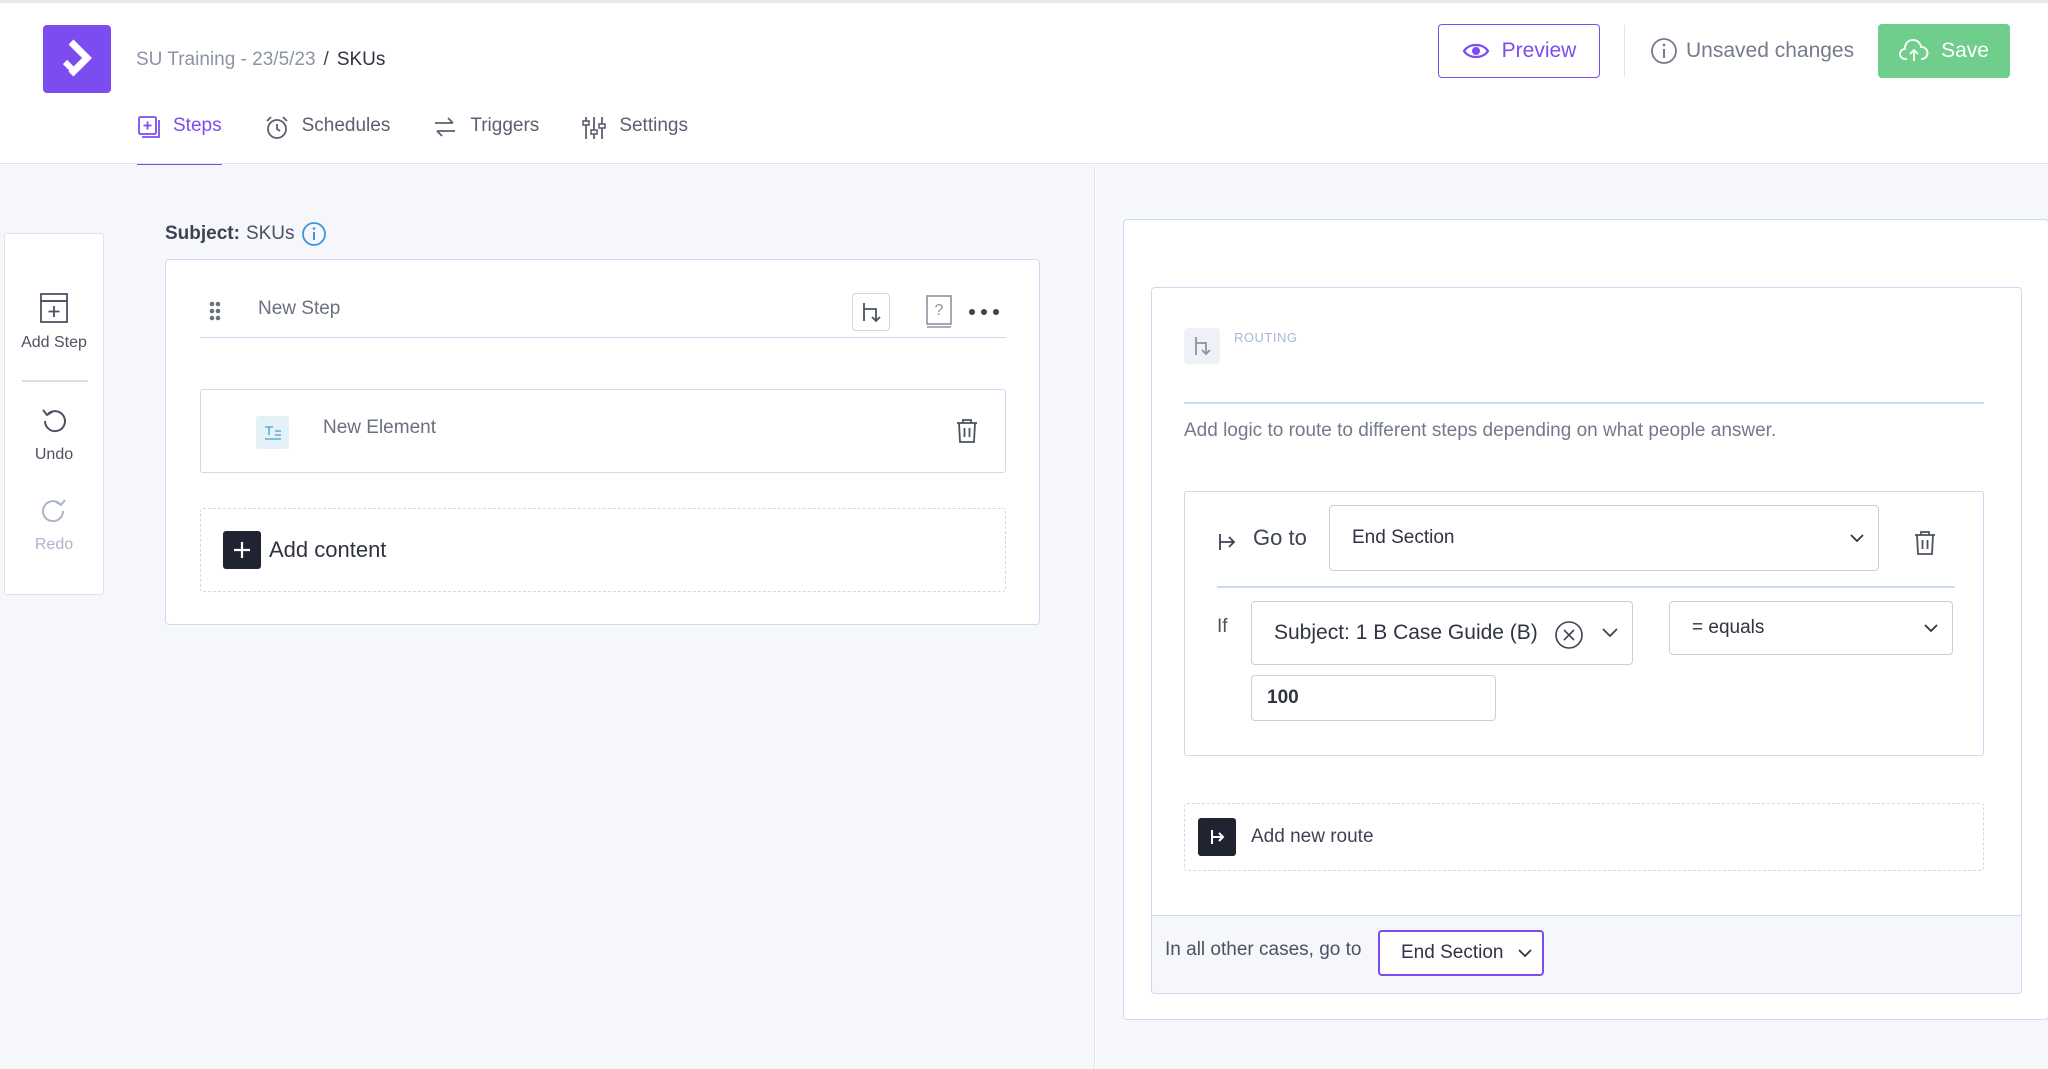 The width and height of the screenshot is (2048, 1069). What do you see at coordinates (54, 308) in the screenshot?
I see `add-step-icon` at bounding box center [54, 308].